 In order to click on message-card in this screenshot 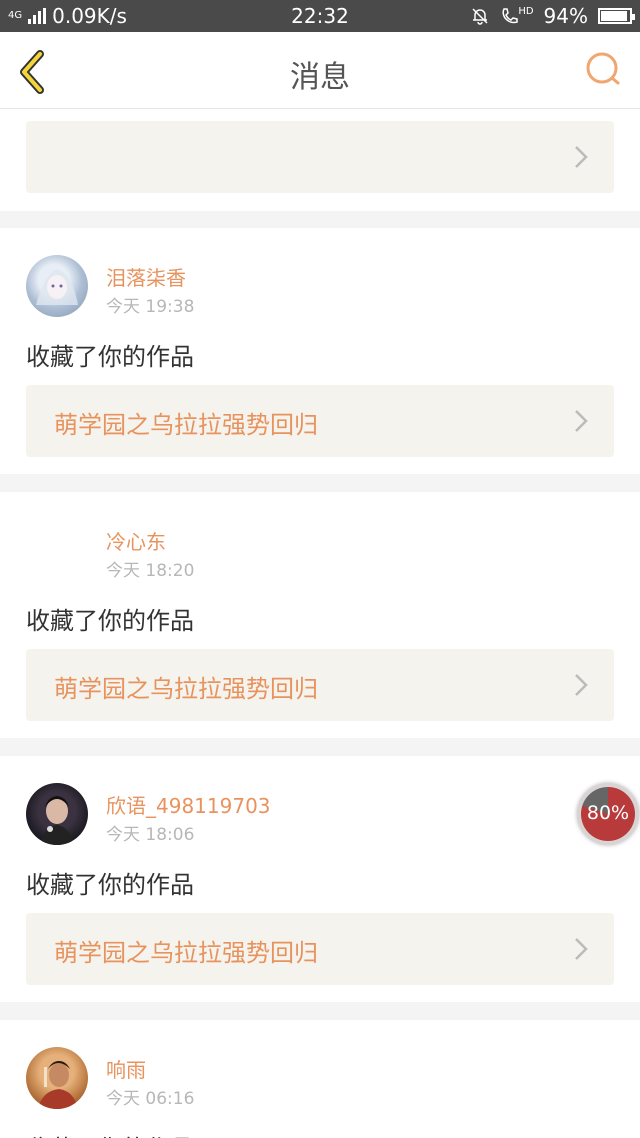, I will do `click(320, 160)`.